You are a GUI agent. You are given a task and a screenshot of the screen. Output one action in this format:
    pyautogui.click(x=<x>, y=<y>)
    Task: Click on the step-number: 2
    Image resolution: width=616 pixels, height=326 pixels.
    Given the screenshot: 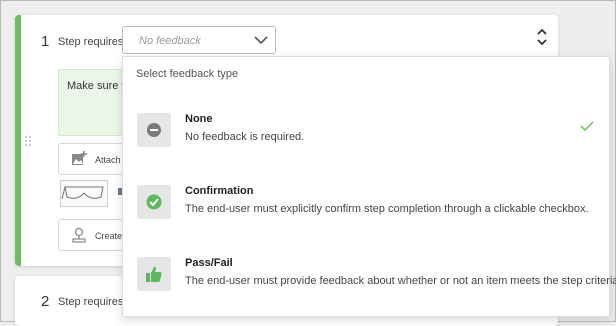 What is the action you would take?
    pyautogui.click(x=45, y=301)
    